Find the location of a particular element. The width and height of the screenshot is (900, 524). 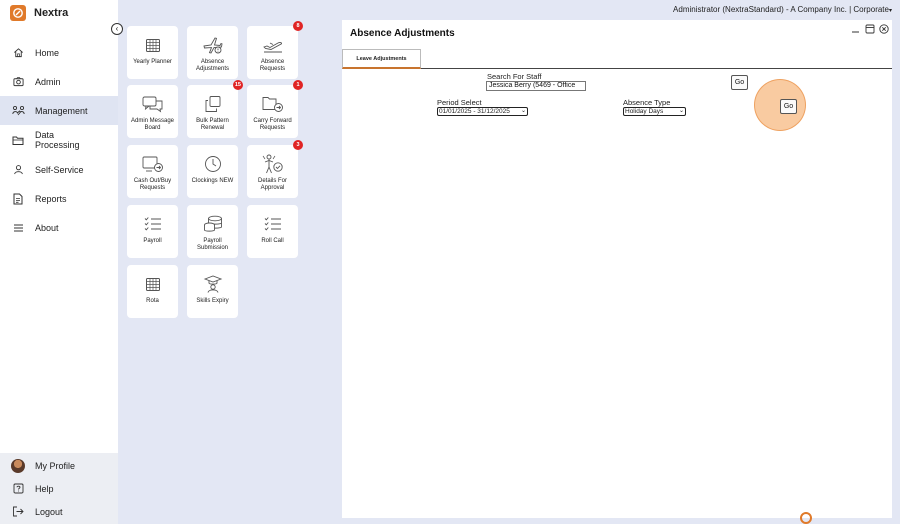

tile-label: Clockings NEW is located at coordinates (212, 181).